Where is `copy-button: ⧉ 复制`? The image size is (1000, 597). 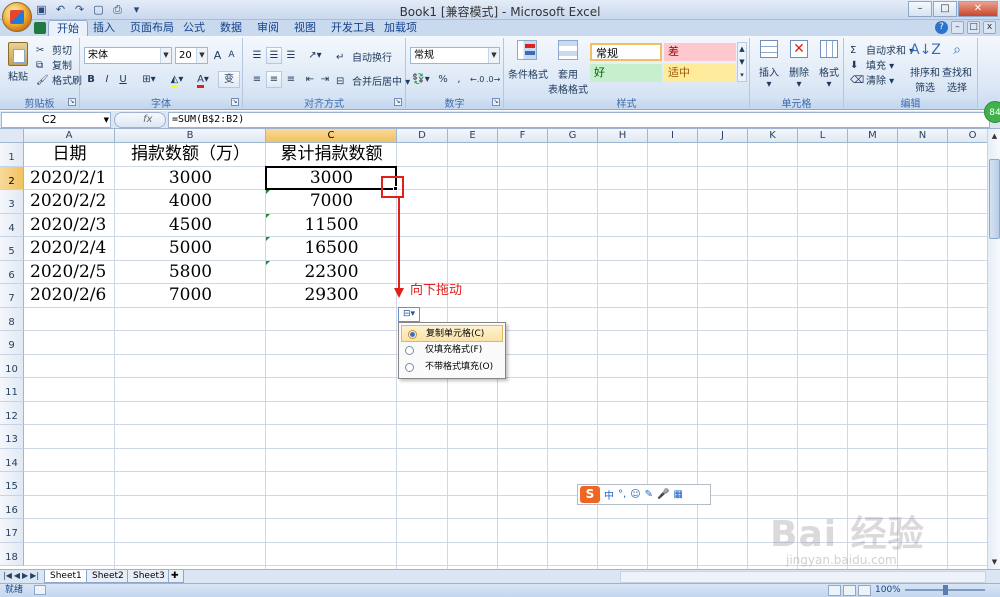 copy-button: ⧉ 复制 is located at coordinates (54, 64).